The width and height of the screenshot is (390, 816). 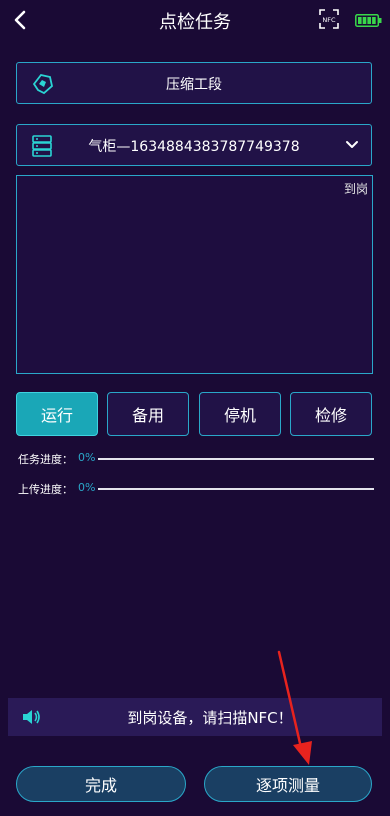 I want to click on task-progress-track, so click(x=236, y=459).